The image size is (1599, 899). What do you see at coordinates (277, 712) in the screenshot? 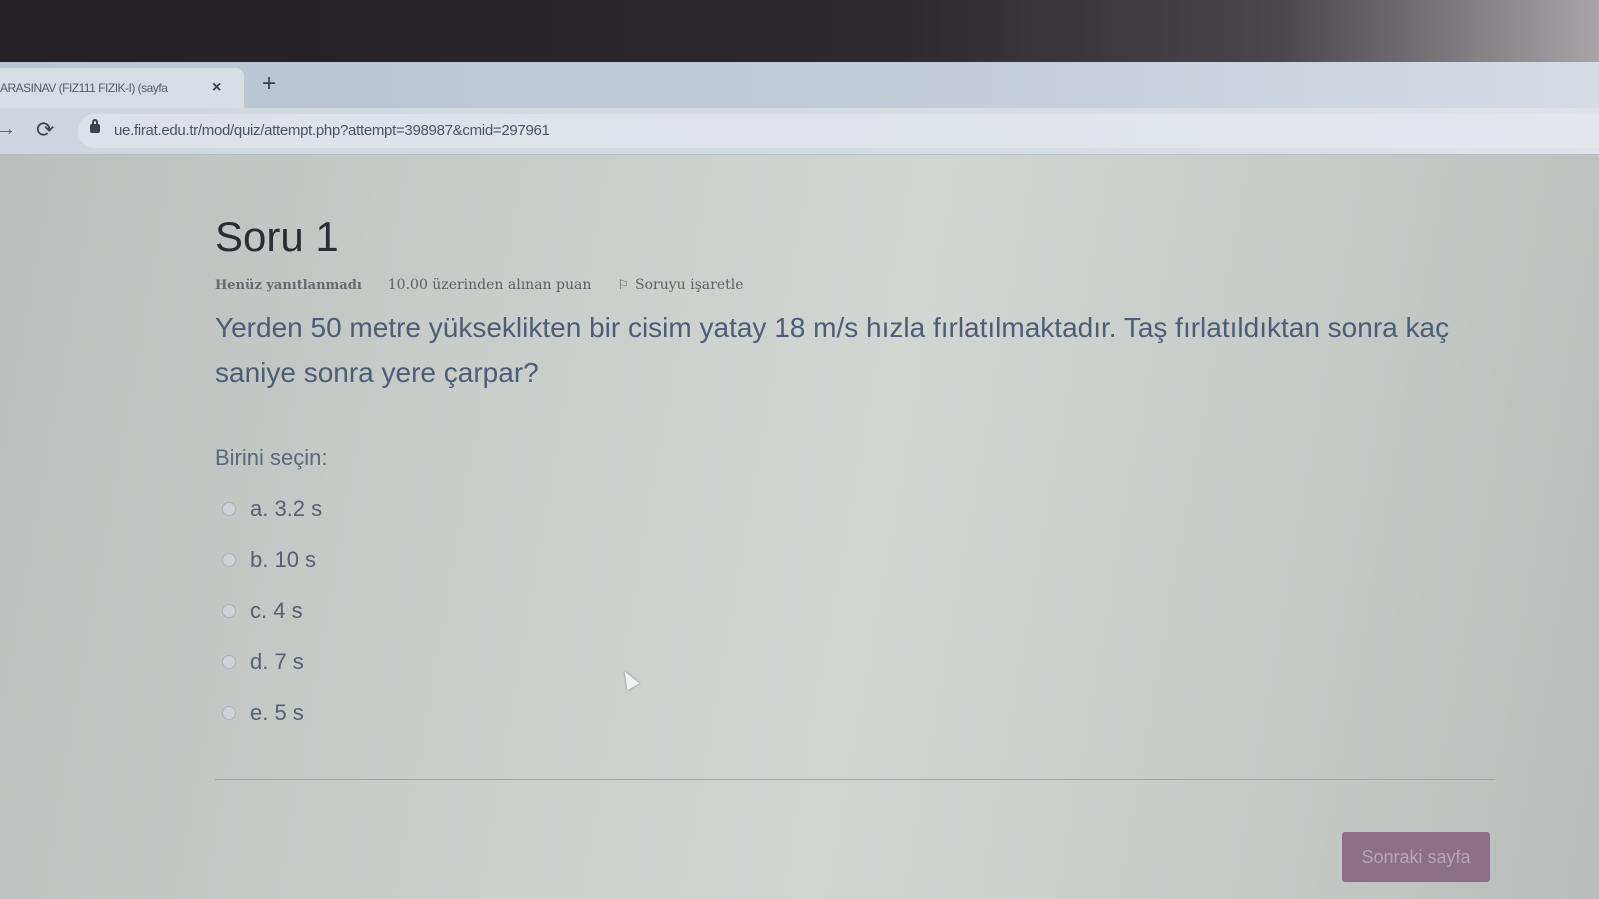
I see `answer-label: e. 5 s` at bounding box center [277, 712].